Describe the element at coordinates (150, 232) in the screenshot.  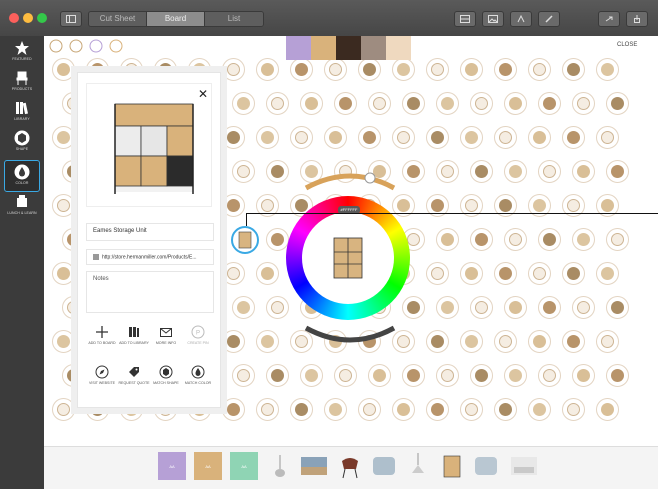
I see `product-name-field: Eames Storage Unit` at that location.